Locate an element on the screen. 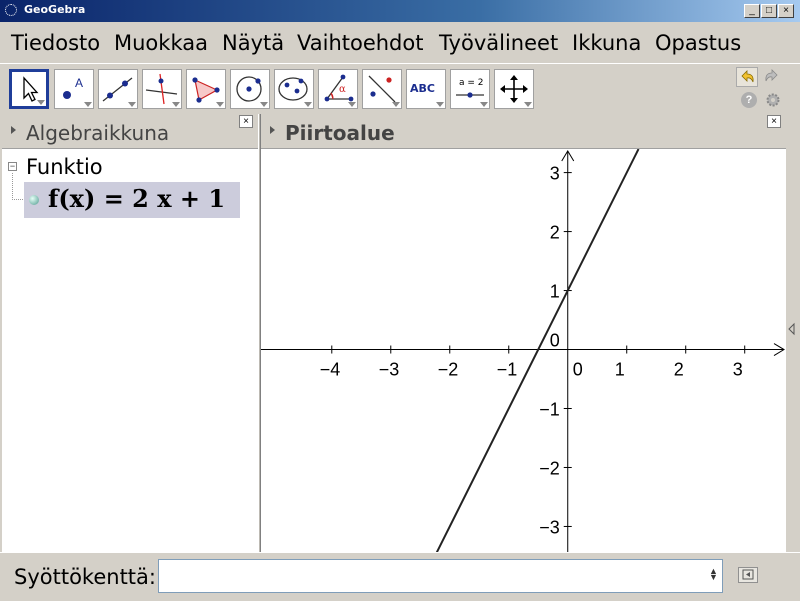 Image resolution: width=800 pixels, height=601 pixels. minimize-button: _ is located at coordinates (752, 11).